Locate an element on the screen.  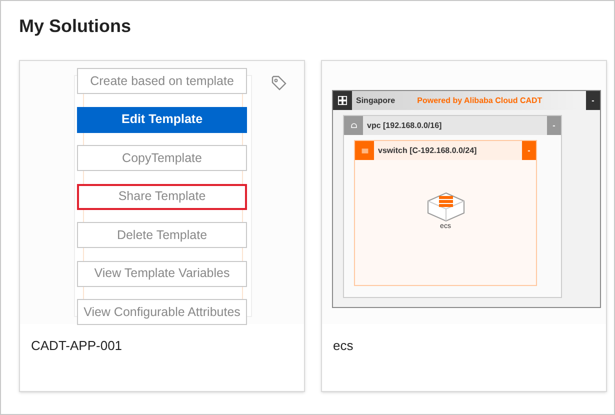
menu-button: View Configurable Attributes is located at coordinates (162, 312).